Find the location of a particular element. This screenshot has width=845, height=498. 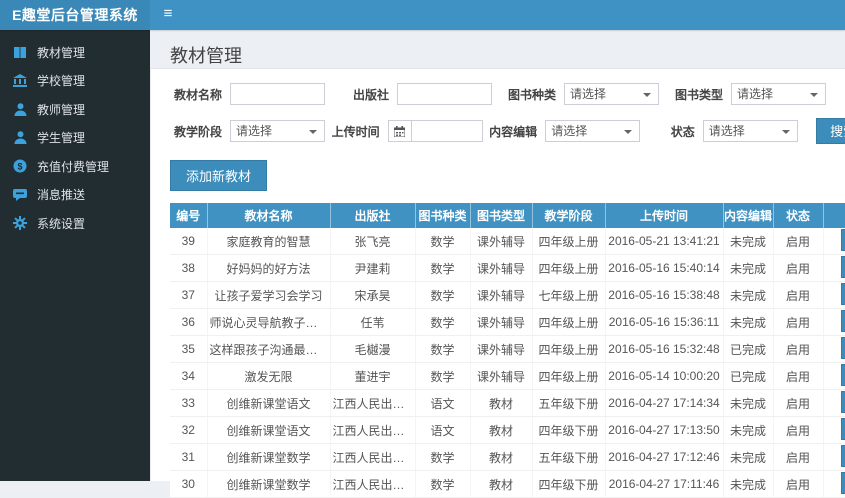

sidebar-item-5: $充值付费管理 is located at coordinates (75, 166).